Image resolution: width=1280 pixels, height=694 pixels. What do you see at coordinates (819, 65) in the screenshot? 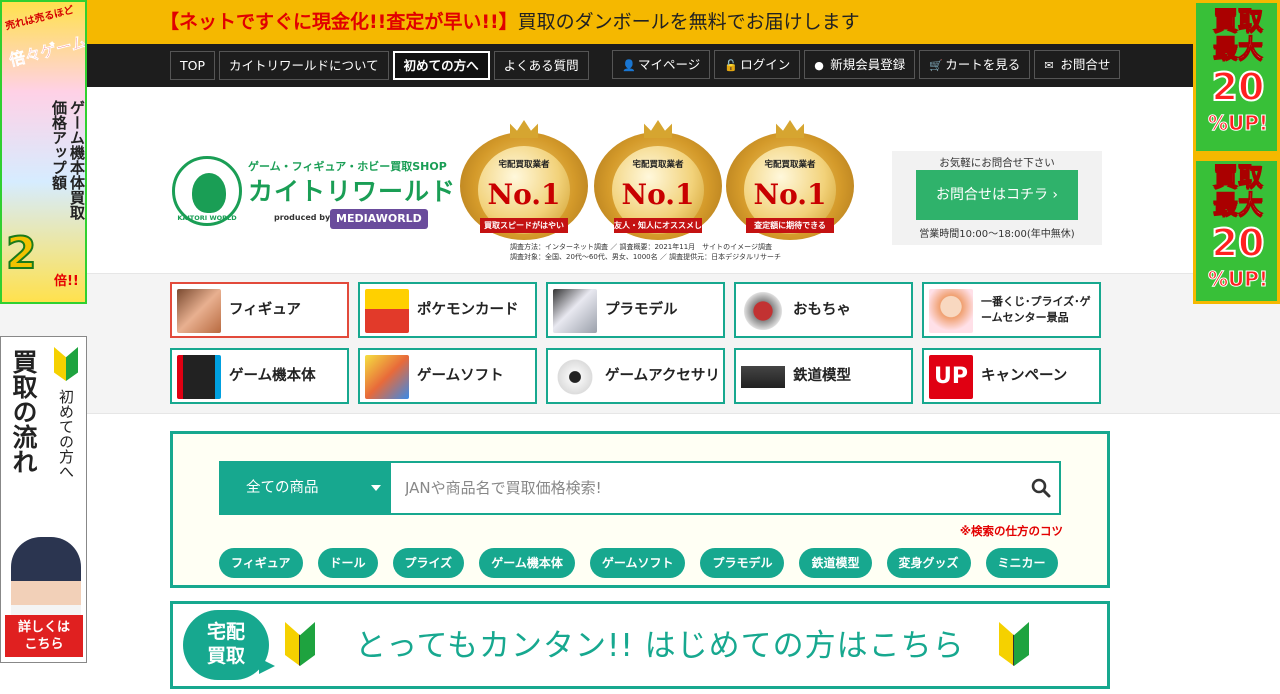
I see `user-circle-icon: ●` at bounding box center [819, 65].